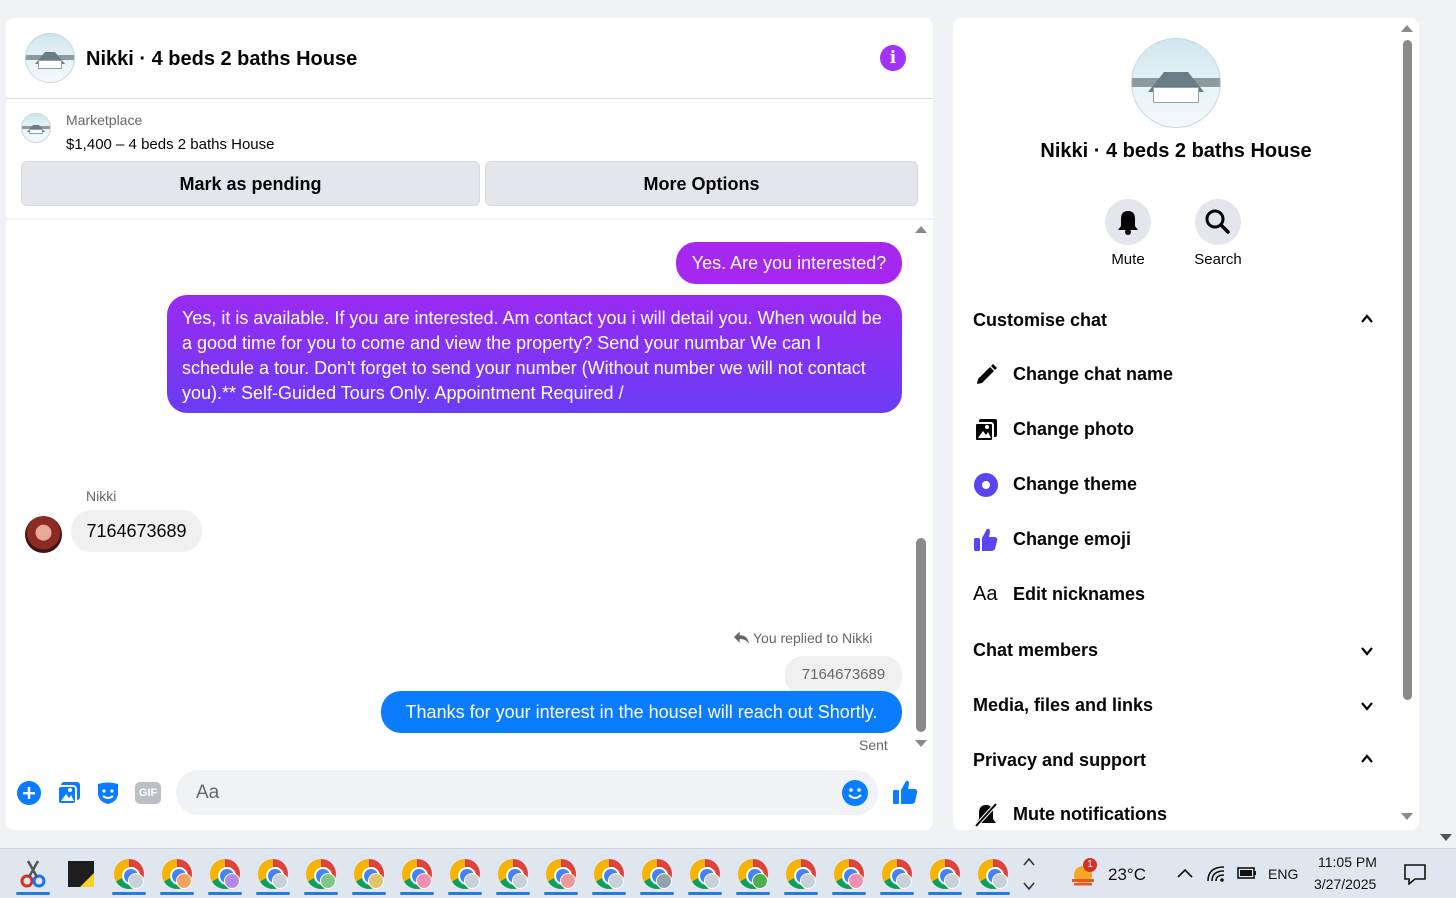 This screenshot has width=1456, height=898. I want to click on bell-icon, so click(1128, 223).